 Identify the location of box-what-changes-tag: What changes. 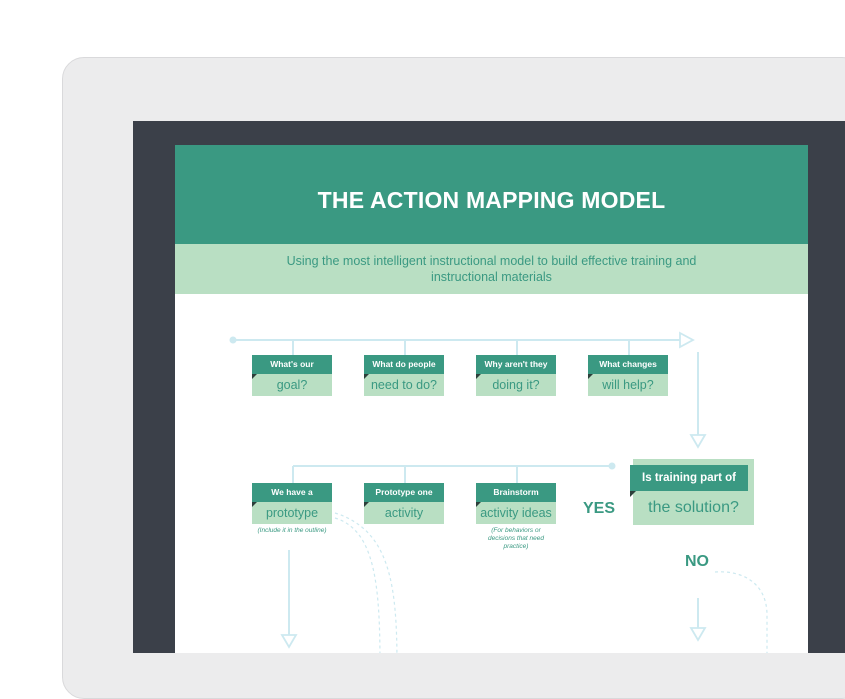
(628, 364).